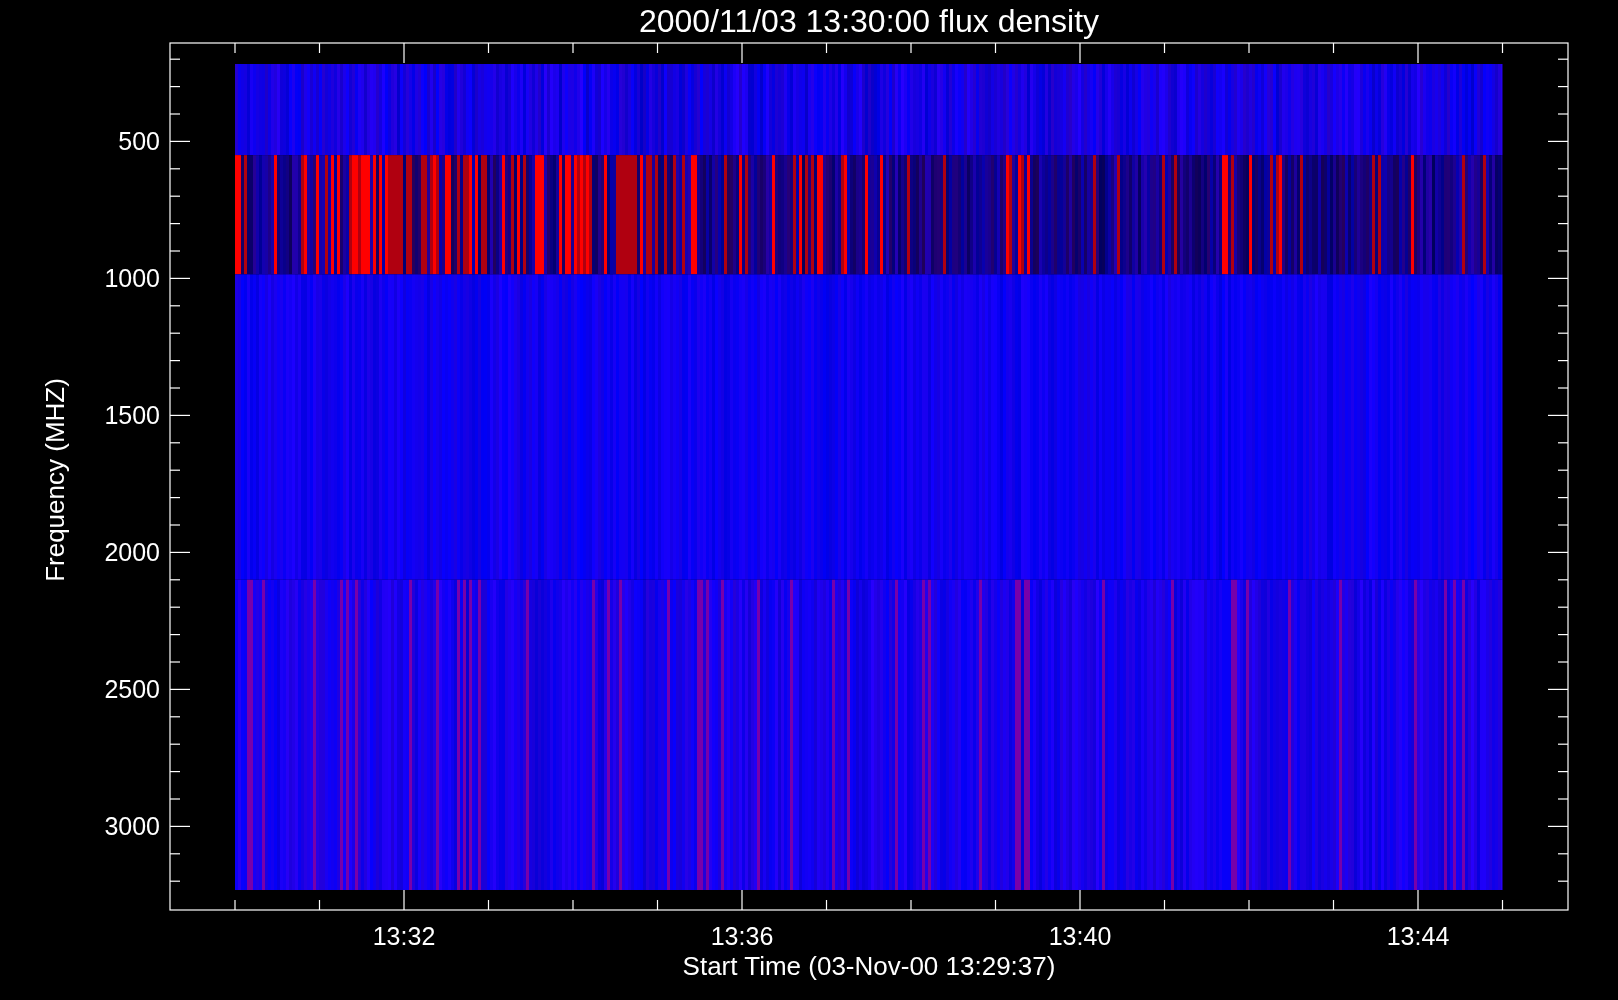  What do you see at coordinates (132, 415) in the screenshot?
I see `tick-label: 1500` at bounding box center [132, 415].